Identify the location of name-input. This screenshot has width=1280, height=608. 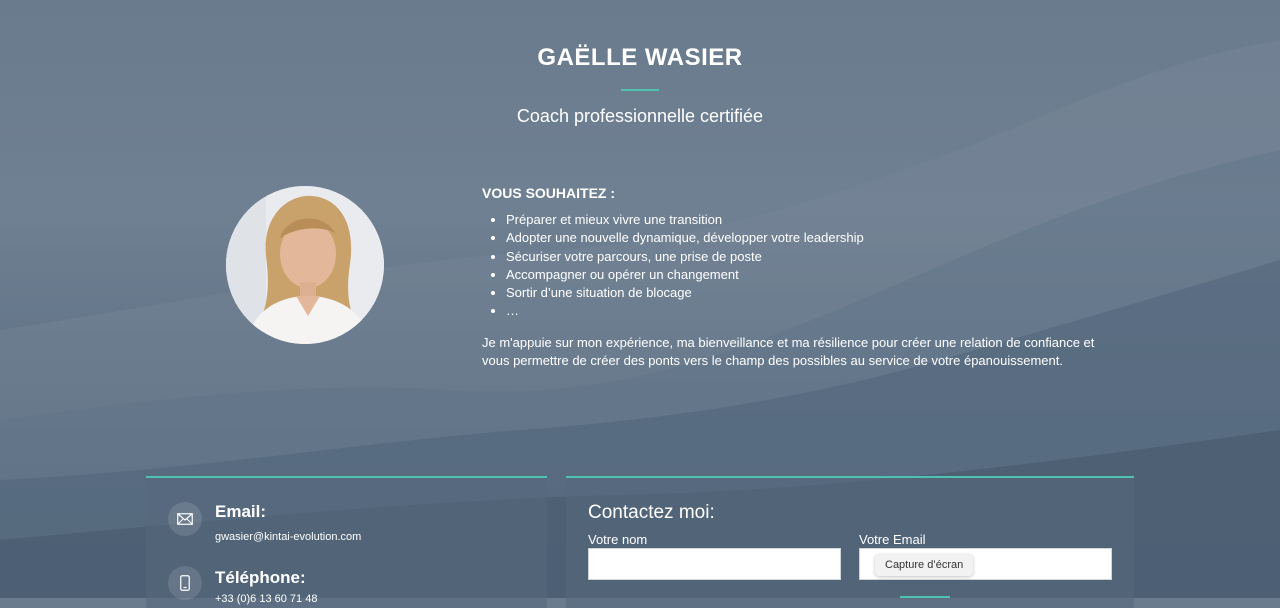
(714, 564).